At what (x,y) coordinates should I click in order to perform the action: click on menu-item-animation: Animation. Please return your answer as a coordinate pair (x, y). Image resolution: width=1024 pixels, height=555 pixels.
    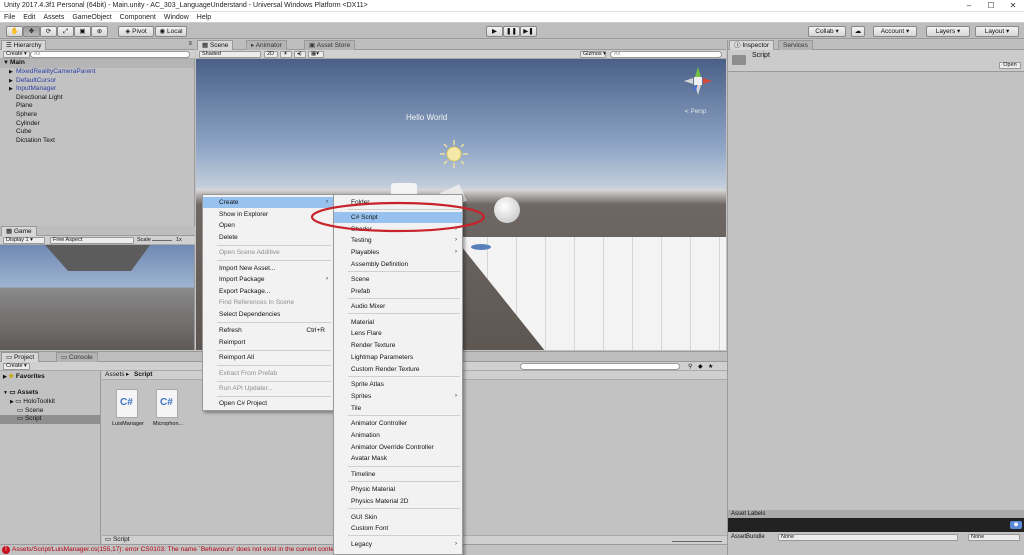
    Looking at the image, I should click on (398, 435).